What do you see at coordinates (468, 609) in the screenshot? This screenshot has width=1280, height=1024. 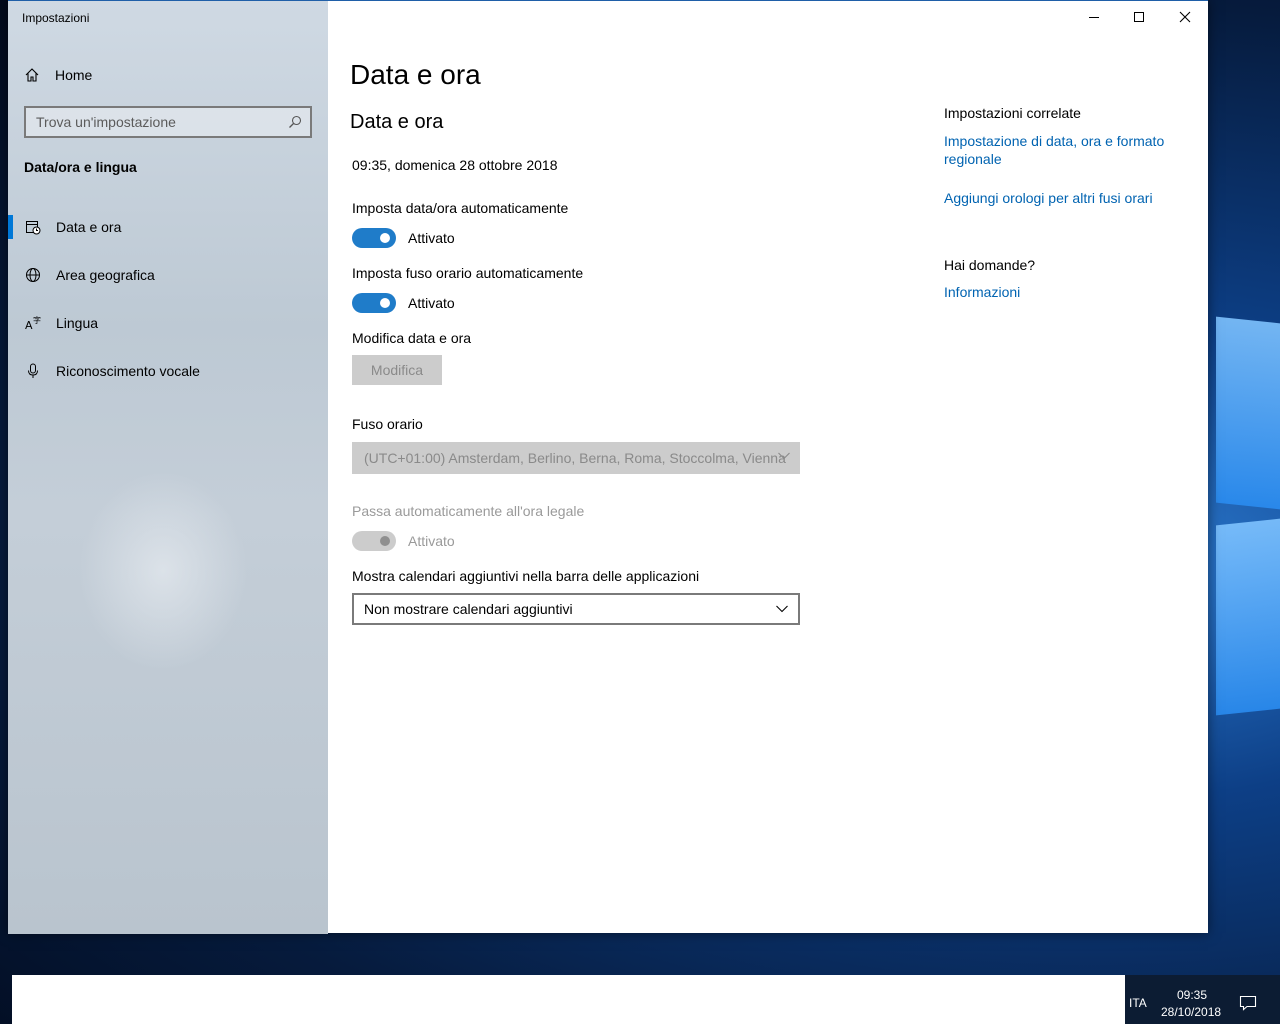 I see `calendars-value: Non mostrare calendari aggiuntivi` at bounding box center [468, 609].